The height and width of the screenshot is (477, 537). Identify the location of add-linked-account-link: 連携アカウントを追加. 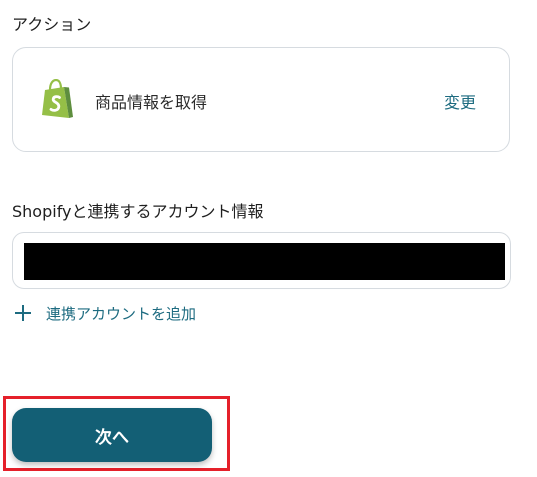
(105, 313).